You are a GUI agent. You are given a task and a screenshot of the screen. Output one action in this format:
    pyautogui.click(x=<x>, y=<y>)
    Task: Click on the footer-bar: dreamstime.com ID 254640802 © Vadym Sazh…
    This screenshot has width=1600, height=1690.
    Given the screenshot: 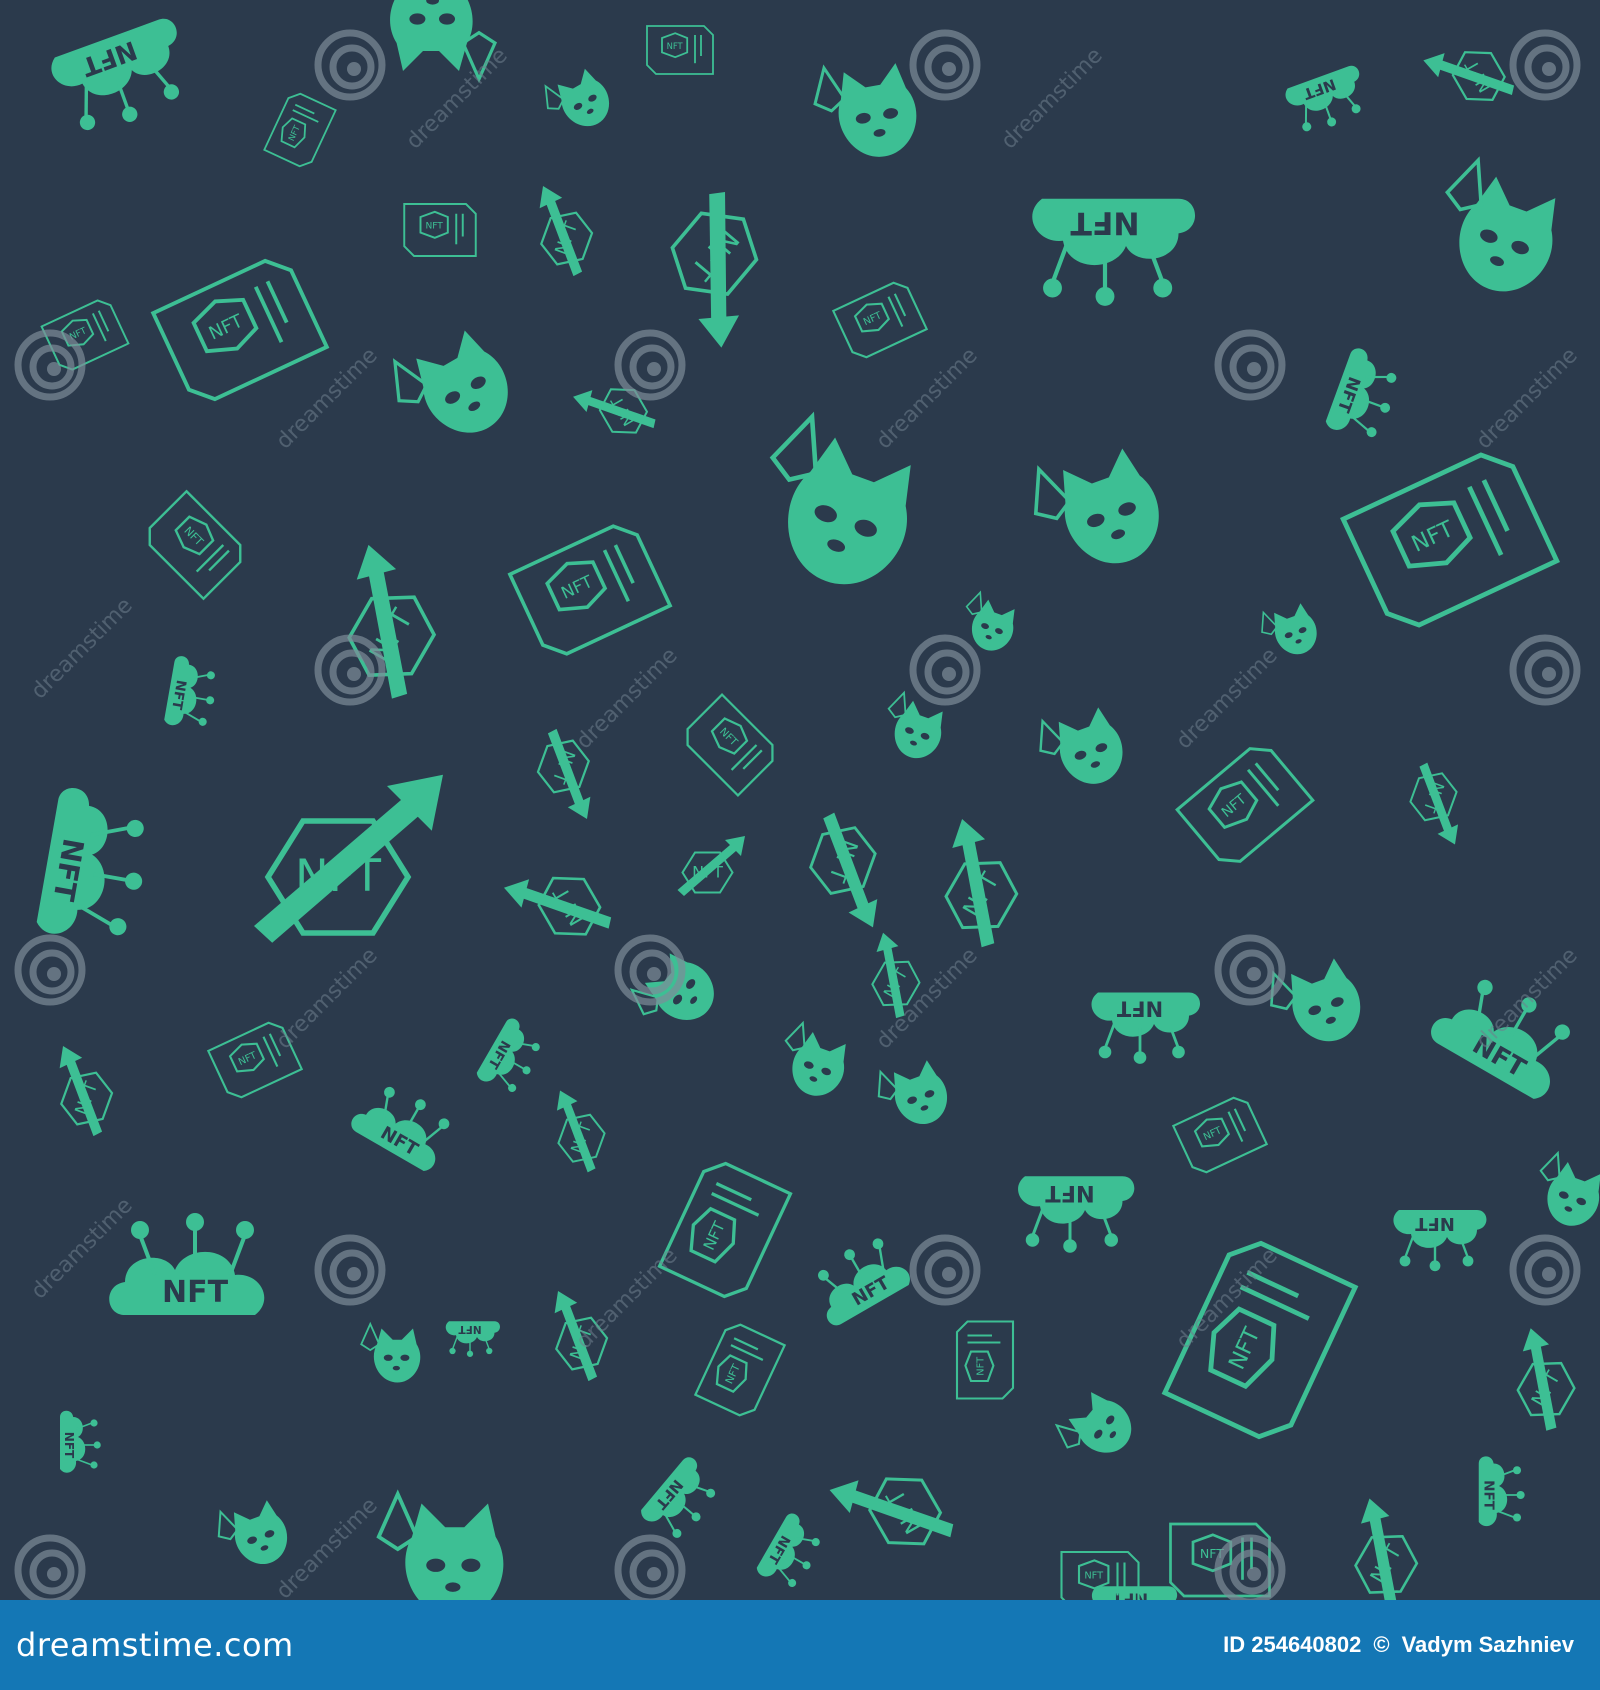 What is the action you would take?
    pyautogui.click(x=800, y=1645)
    